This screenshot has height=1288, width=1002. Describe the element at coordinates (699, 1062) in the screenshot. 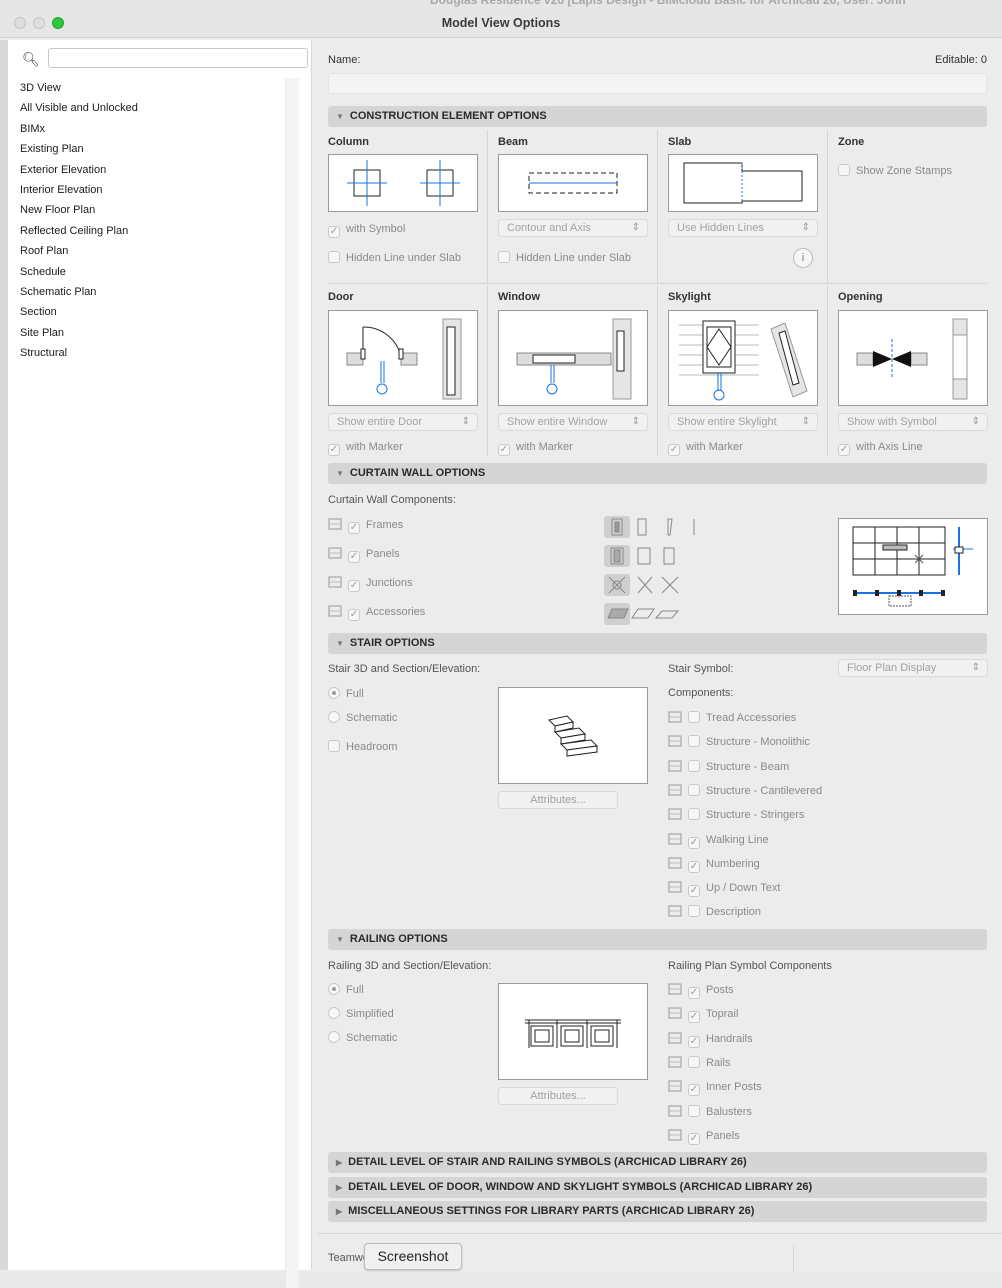

I see `component-checkbox: Rails` at that location.